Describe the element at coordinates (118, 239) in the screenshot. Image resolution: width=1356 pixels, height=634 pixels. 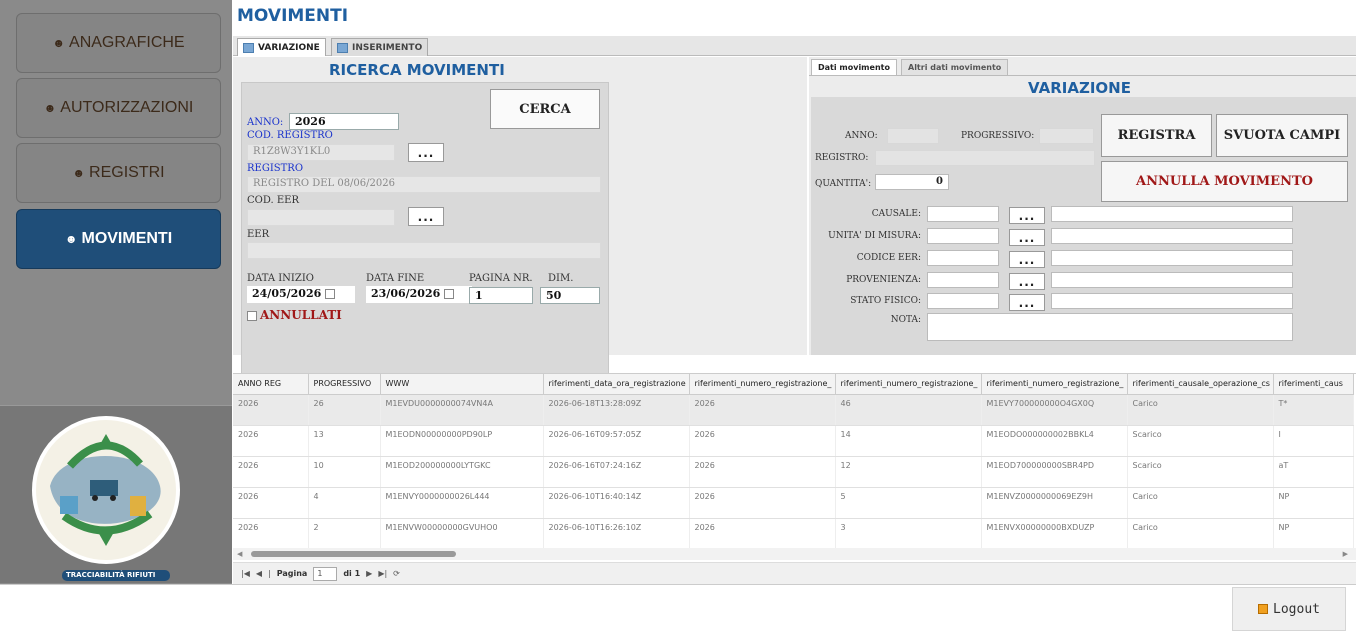
I see `sidebar-item-movimenti: ☻ MOVIMENTI` at that location.